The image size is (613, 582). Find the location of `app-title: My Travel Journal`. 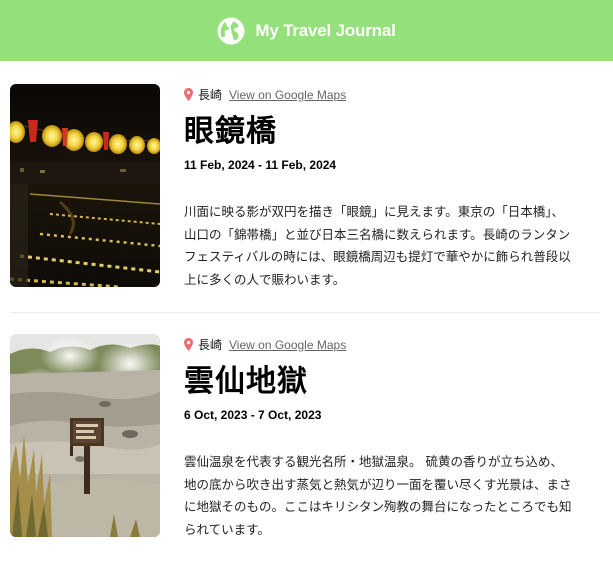

app-title: My Travel Journal is located at coordinates (325, 30).